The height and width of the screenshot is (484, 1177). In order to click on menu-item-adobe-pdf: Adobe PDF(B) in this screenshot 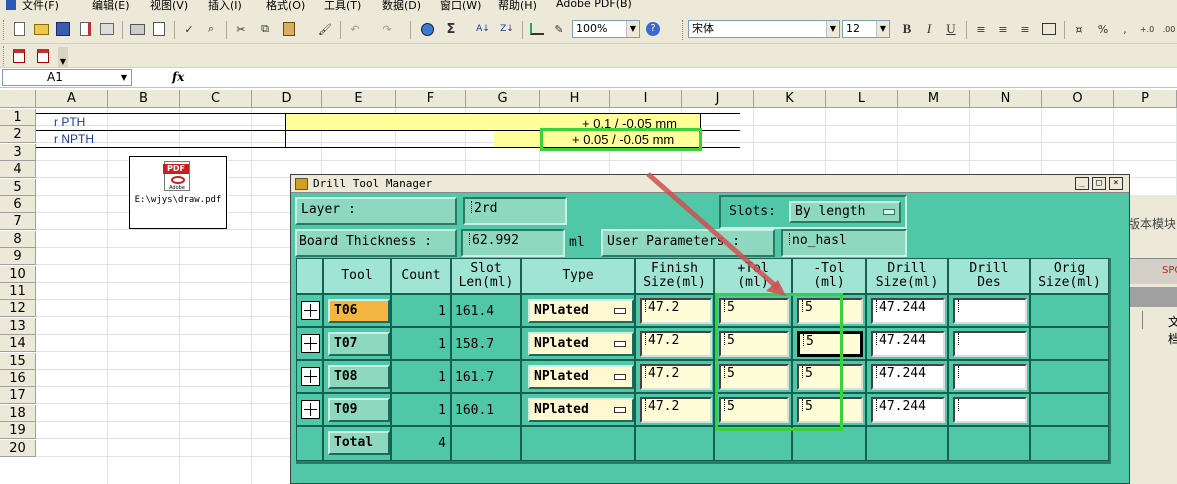, I will do `click(594, 5)`.